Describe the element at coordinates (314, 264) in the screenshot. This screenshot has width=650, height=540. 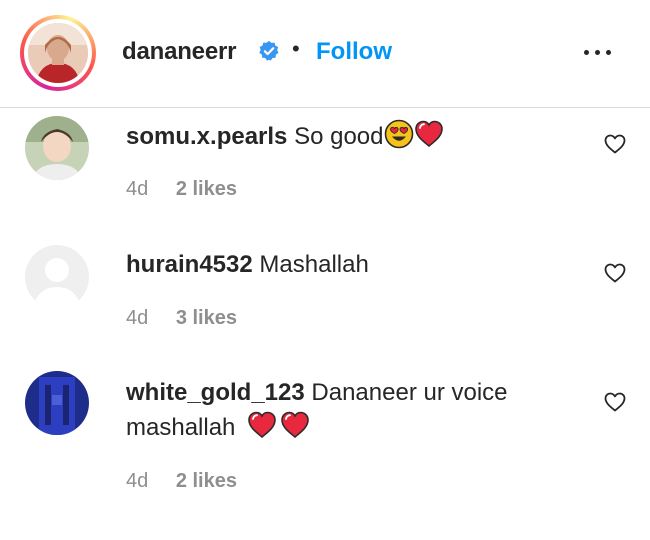
I see `comment-body: Mashallah` at that location.